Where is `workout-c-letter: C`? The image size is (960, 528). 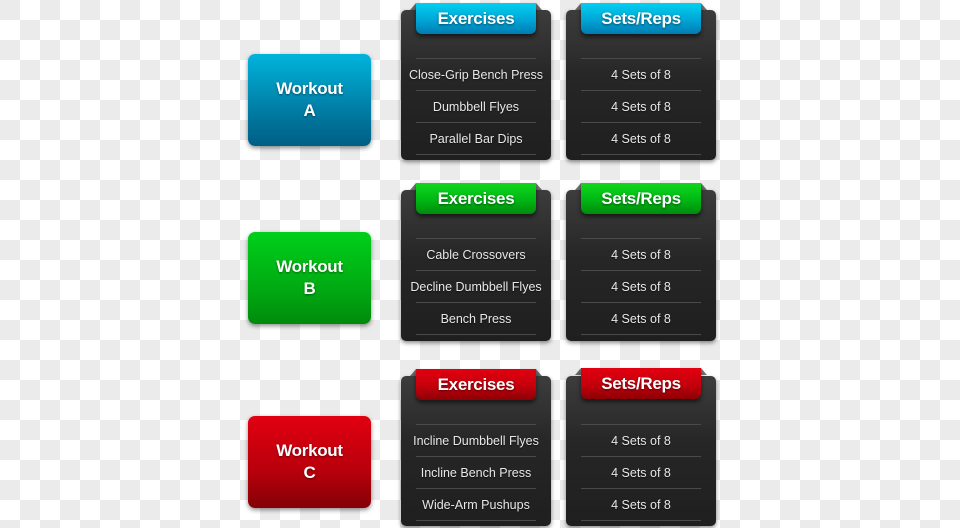 workout-c-letter: C is located at coordinates (309, 472).